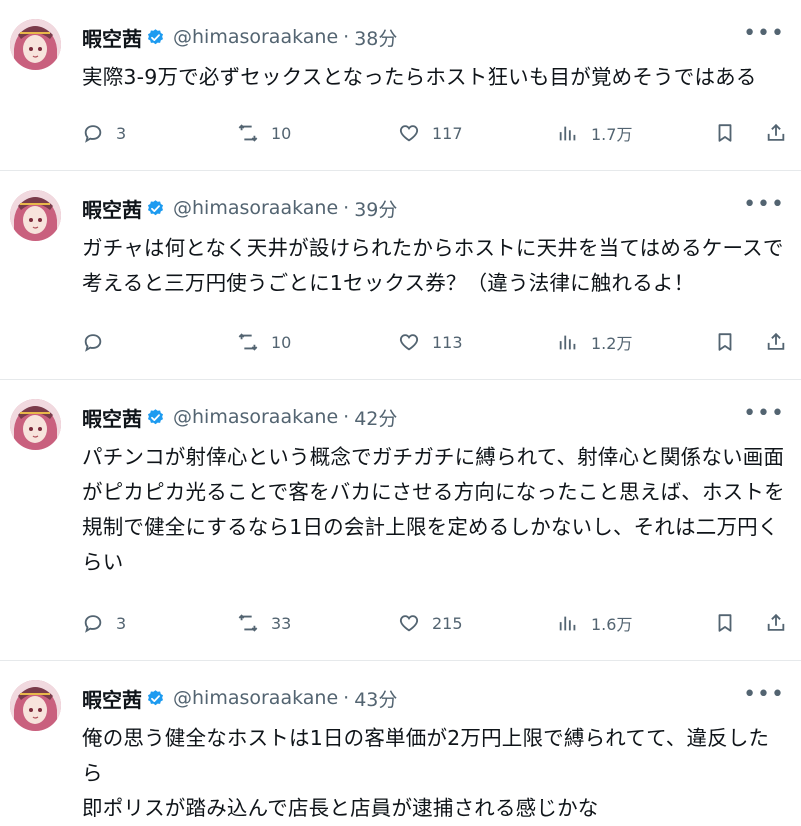 The width and height of the screenshot is (801, 826). I want to click on views-count: 1.7万, so click(612, 134).